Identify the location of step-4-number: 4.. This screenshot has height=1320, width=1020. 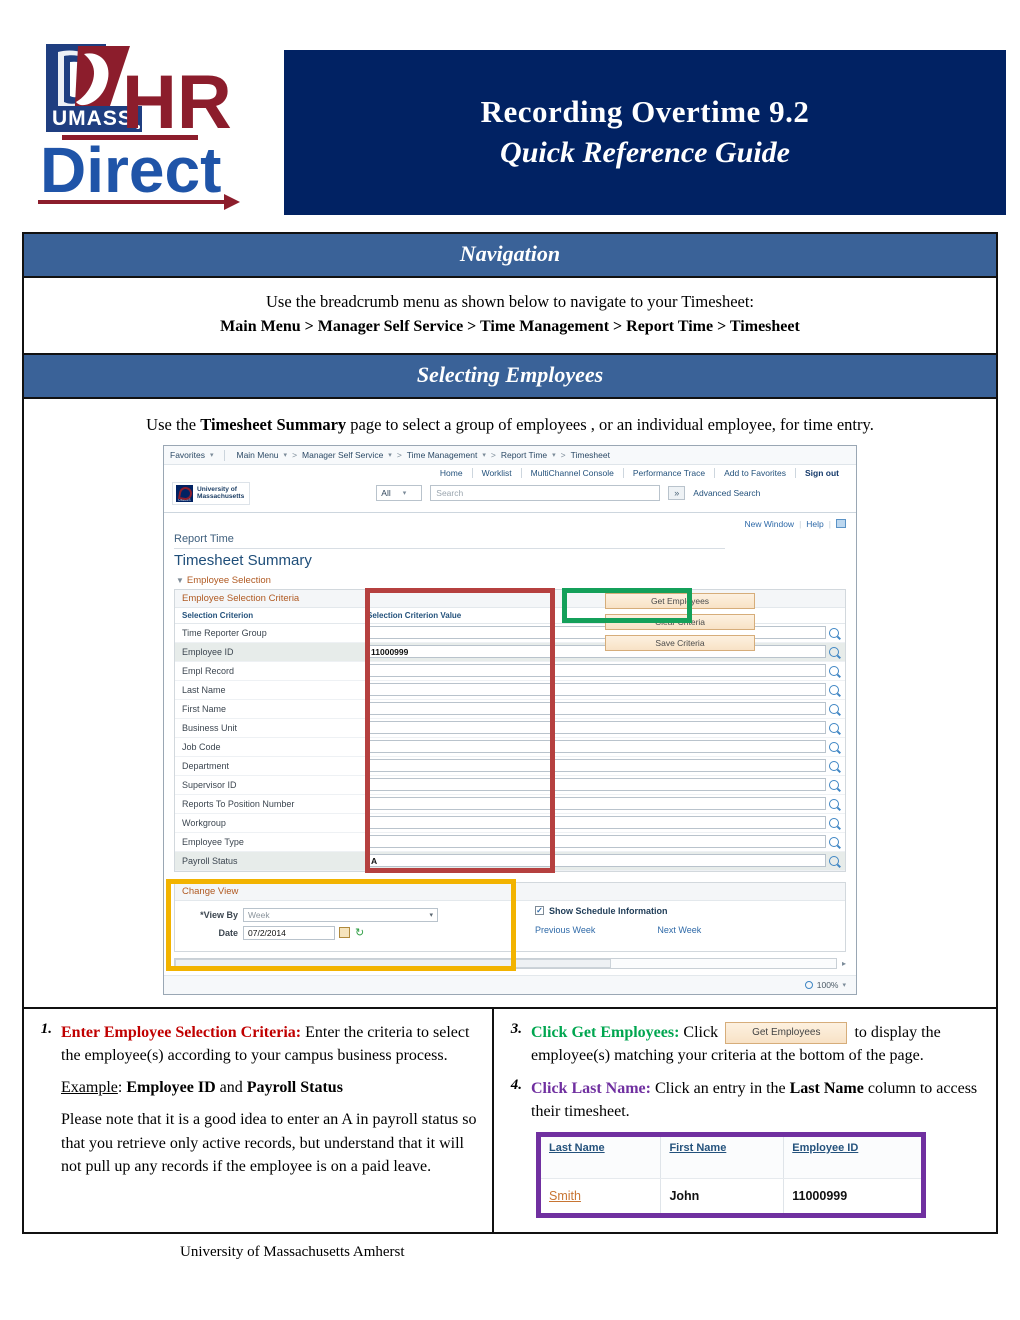
(516, 1084).